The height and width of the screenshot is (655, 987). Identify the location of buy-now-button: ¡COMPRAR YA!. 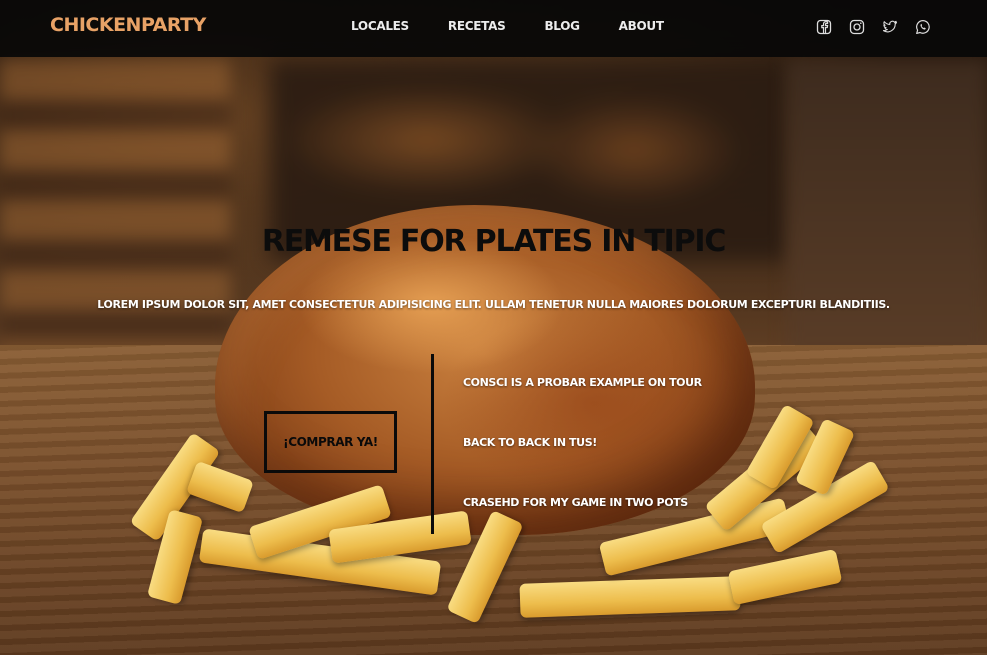
(330, 442).